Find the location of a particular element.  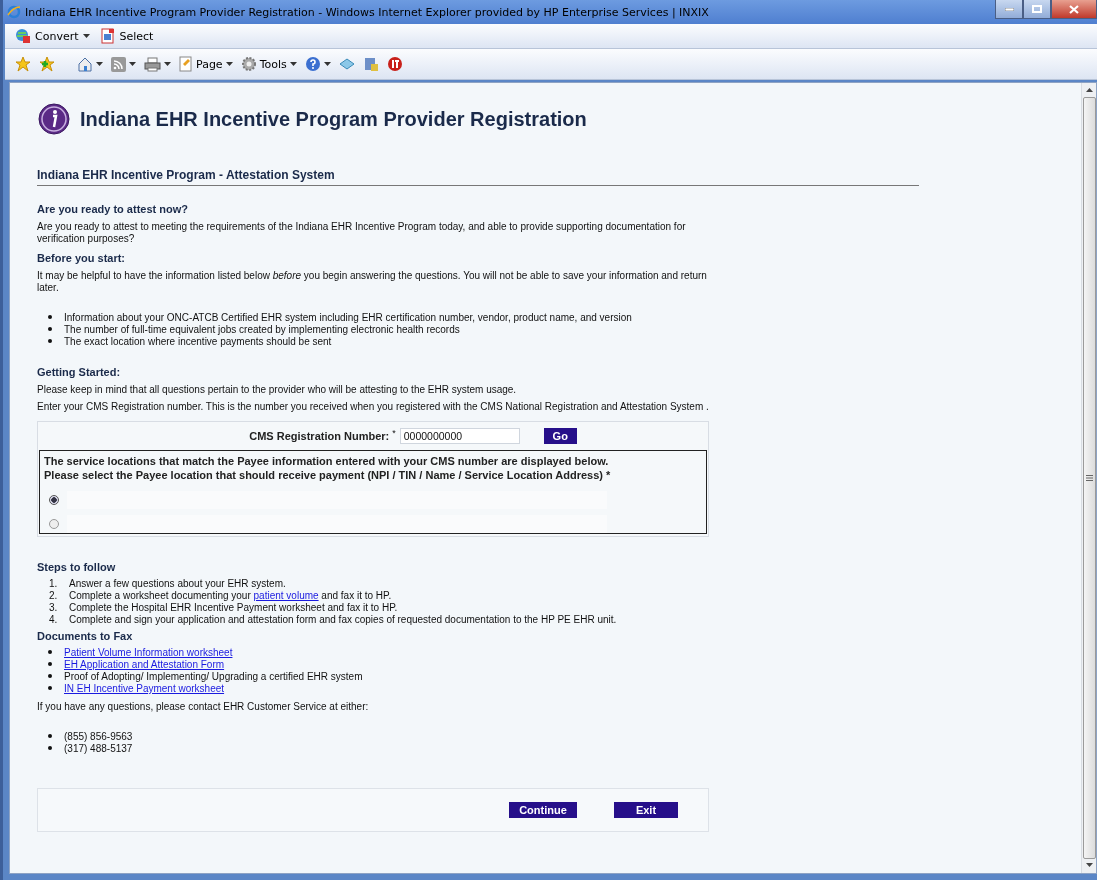

step-number: 1. is located at coordinates (54, 584).